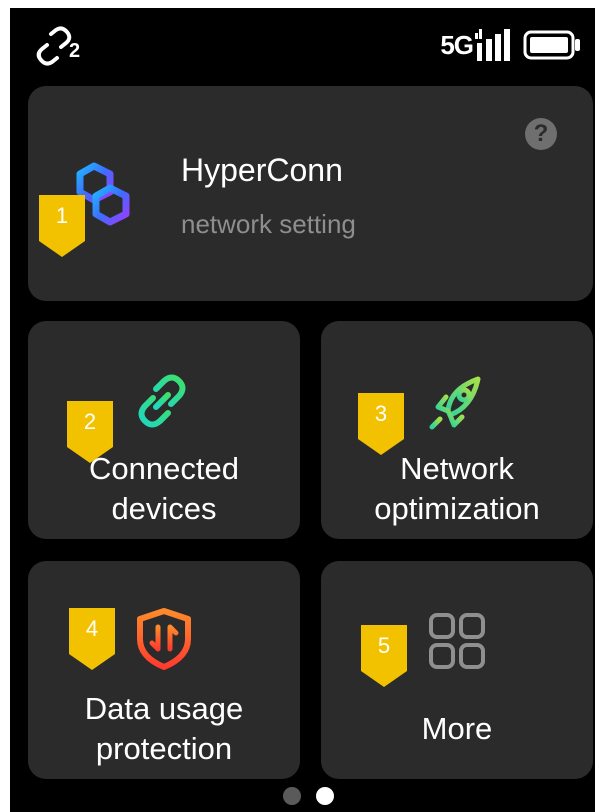 This screenshot has width=605, height=812. Describe the element at coordinates (455, 403) in the screenshot. I see `rocket-icon` at that location.